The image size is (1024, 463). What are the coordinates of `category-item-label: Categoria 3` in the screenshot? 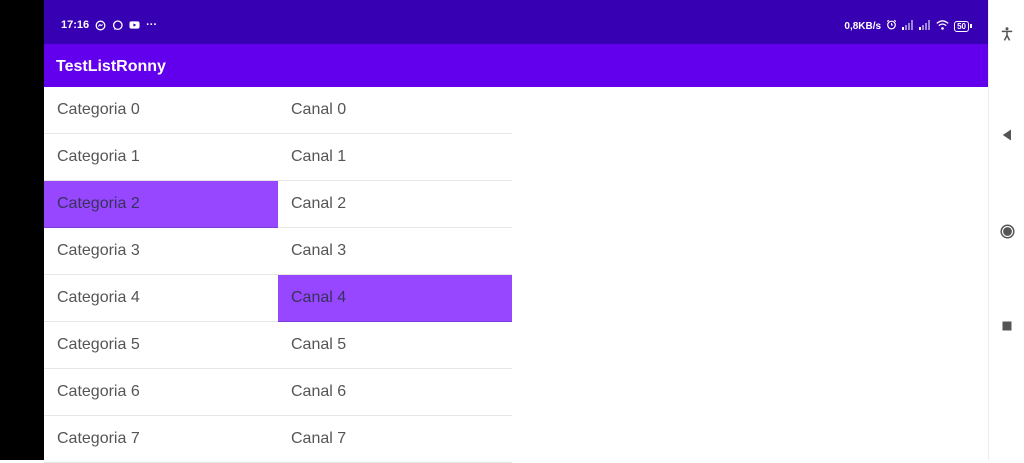 It's located at (98, 250).